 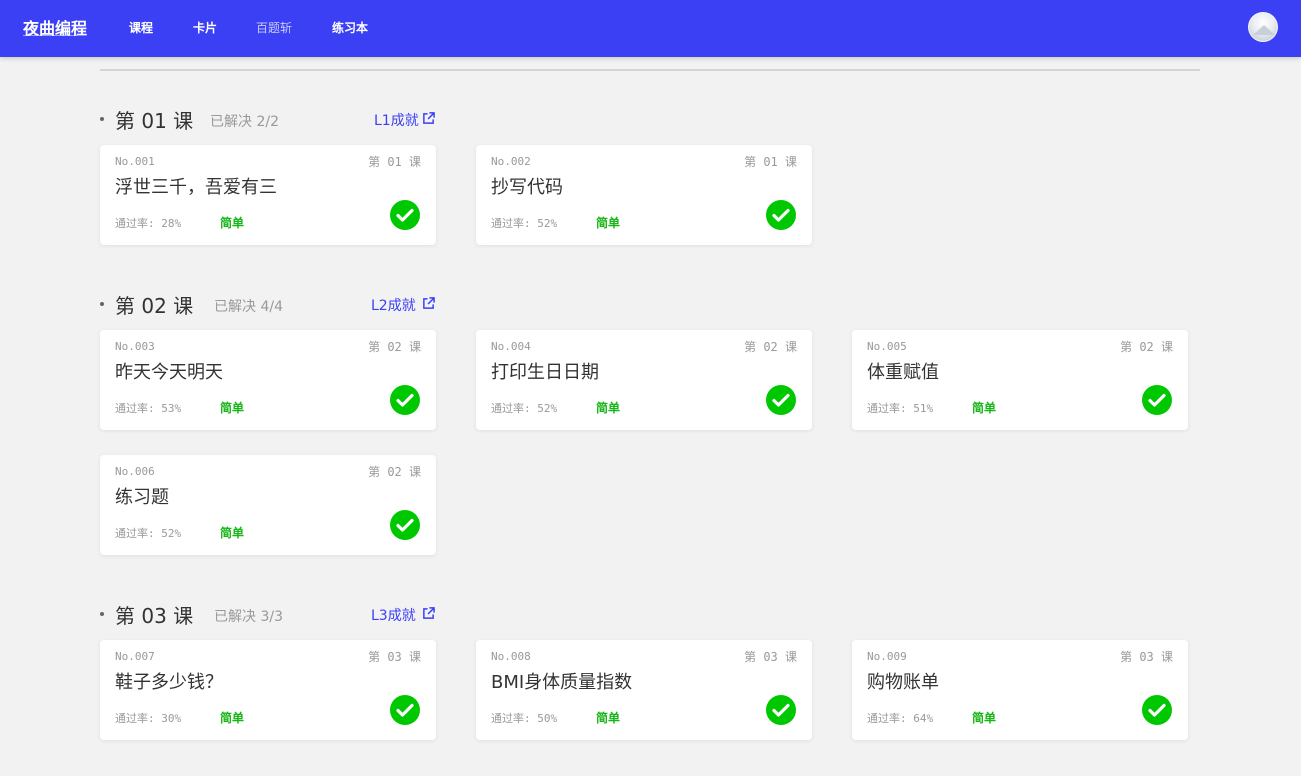 I want to click on nav-item-hundred-questions: 百题斩, so click(x=274, y=27).